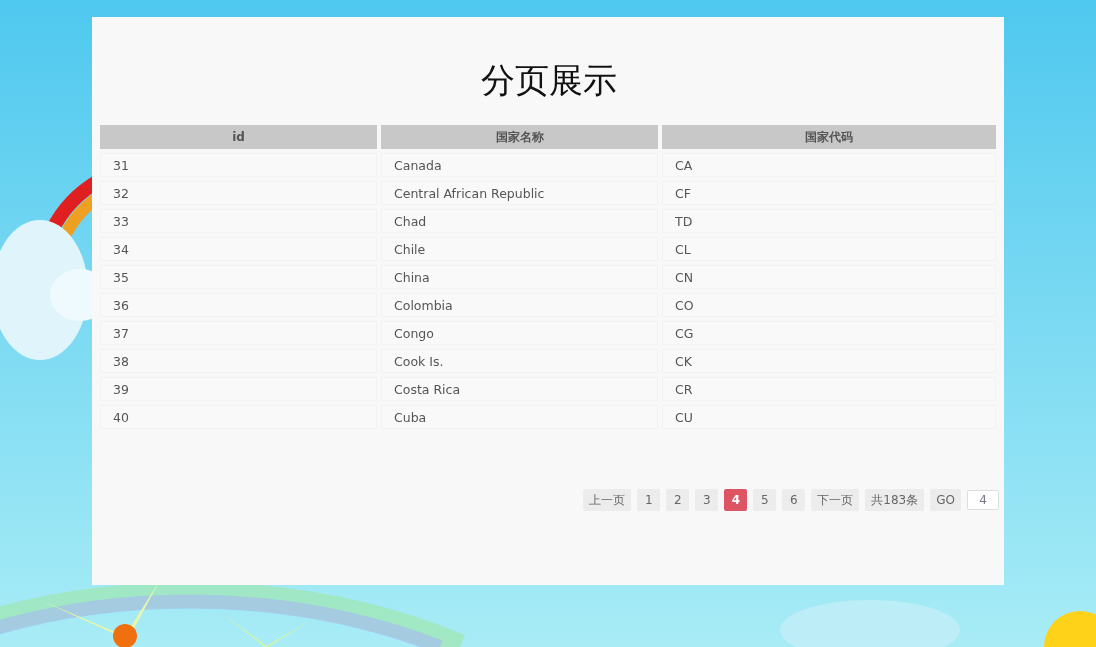  Describe the element at coordinates (238, 165) in the screenshot. I see `table-cell: 31` at that location.